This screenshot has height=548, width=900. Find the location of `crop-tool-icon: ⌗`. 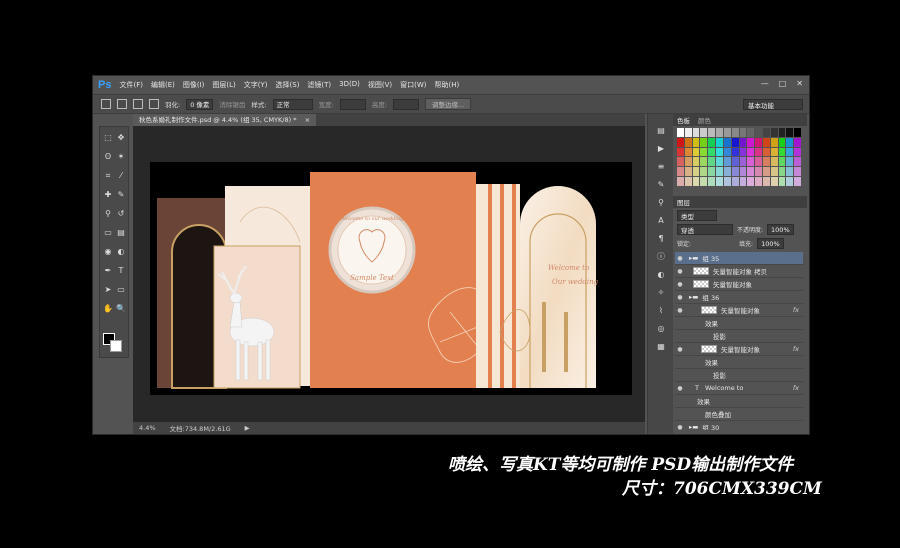

crop-tool-icon: ⌗ is located at coordinates (108, 176).